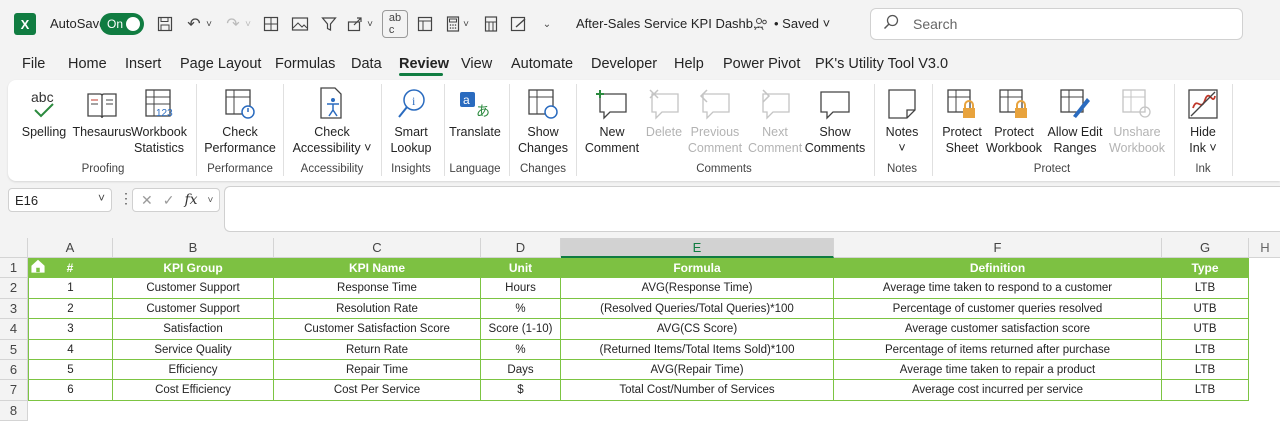  Describe the element at coordinates (1075, 121) in the screenshot. I see `allow-edit-ranges-button: Allow Edit Ranges` at that location.